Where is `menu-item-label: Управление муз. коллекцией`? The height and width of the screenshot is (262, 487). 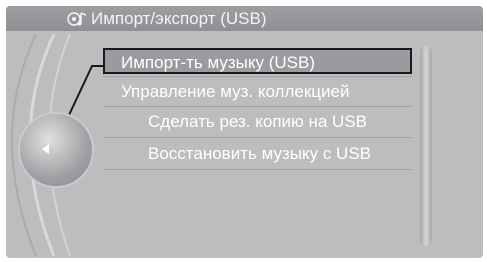 menu-item-label: Управление муз. коллекцией is located at coordinates (235, 91).